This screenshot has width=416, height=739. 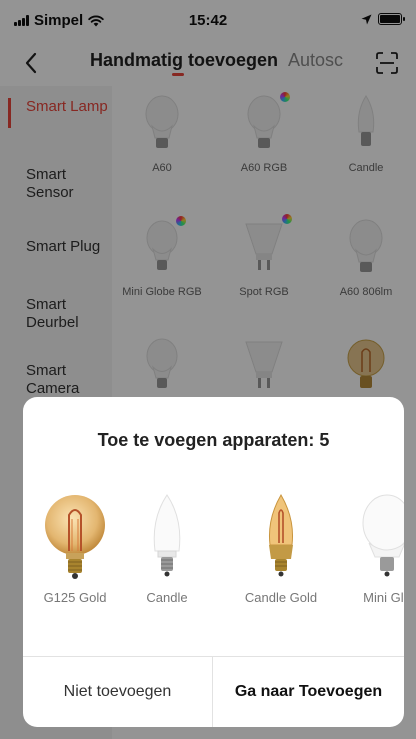 I want to click on device-card: Mini Glo, so click(x=369, y=542).